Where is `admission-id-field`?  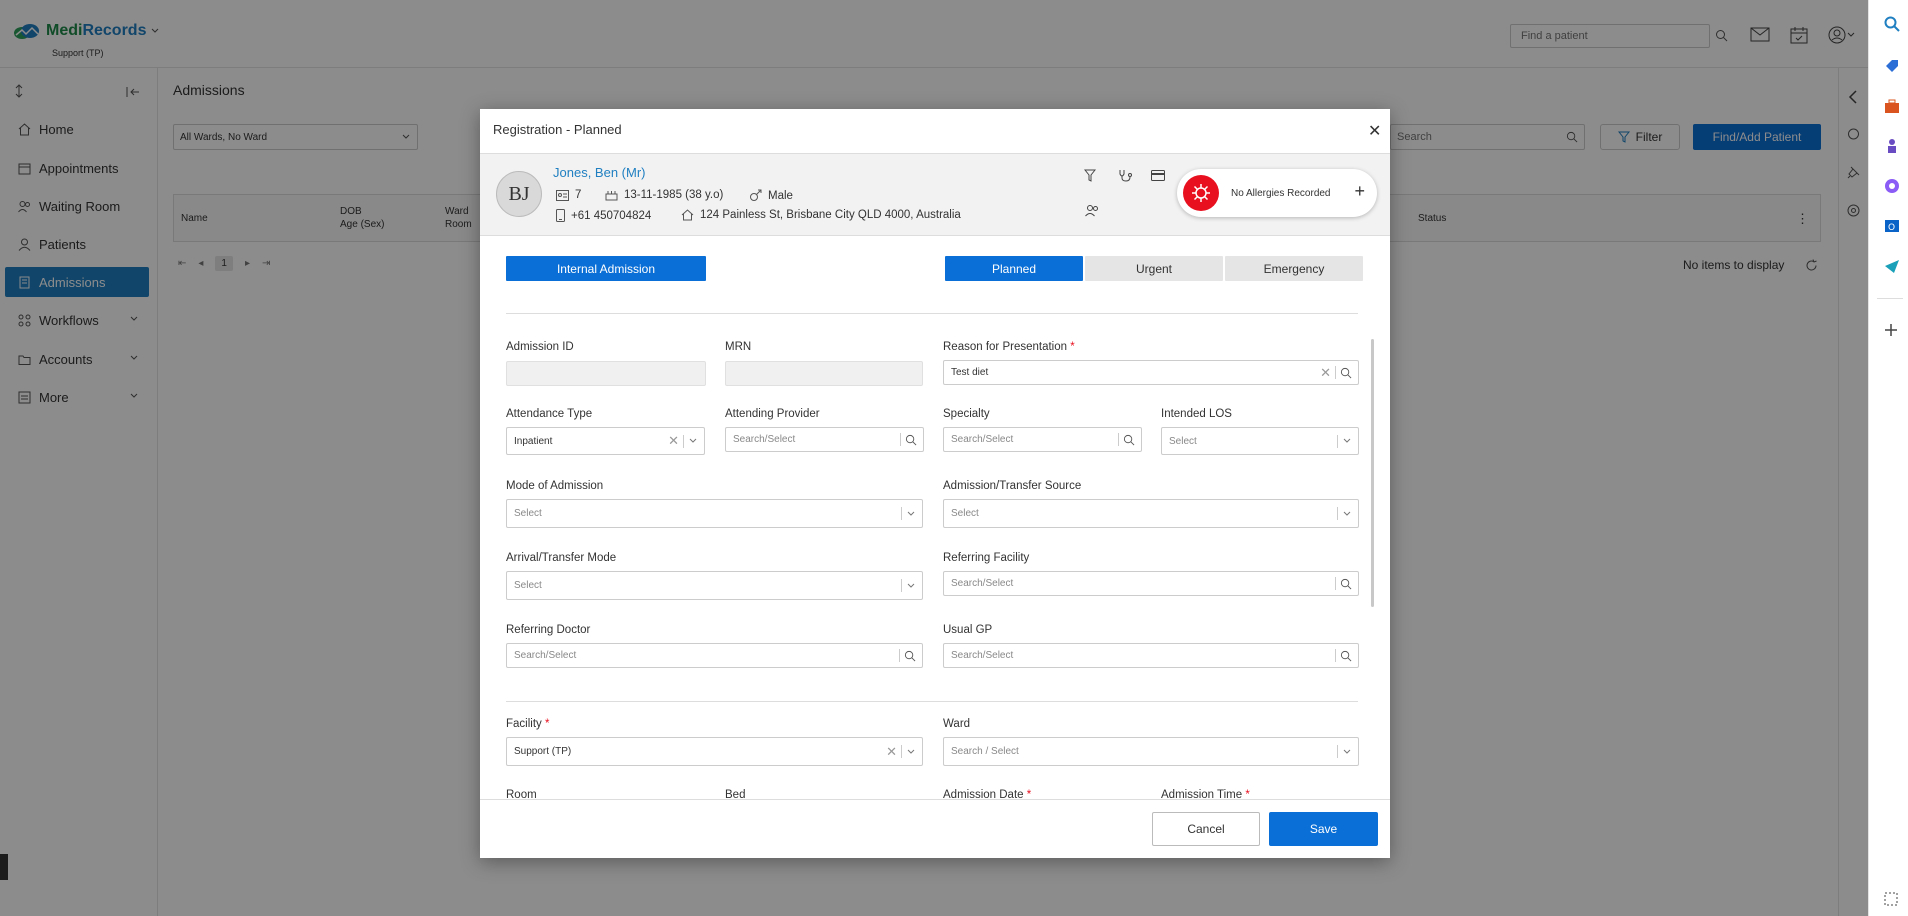
admission-id-field is located at coordinates (606, 373).